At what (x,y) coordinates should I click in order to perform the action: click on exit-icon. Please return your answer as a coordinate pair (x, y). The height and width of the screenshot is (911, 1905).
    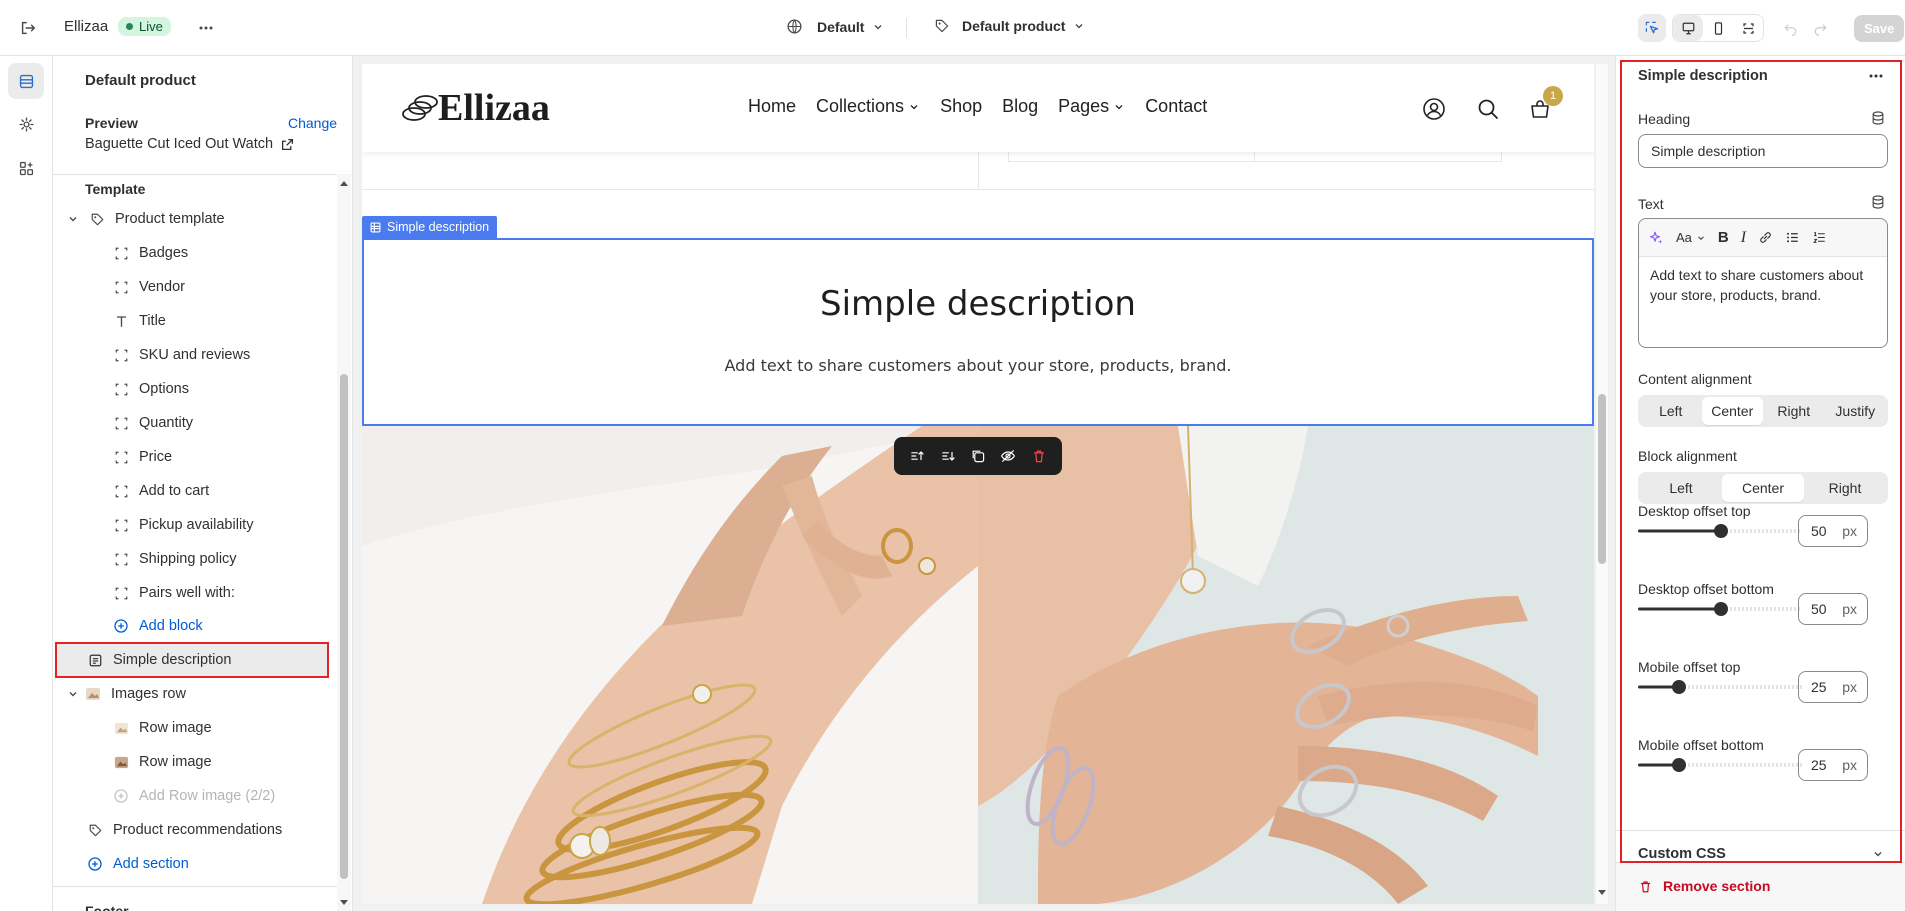
    Looking at the image, I should click on (28, 28).